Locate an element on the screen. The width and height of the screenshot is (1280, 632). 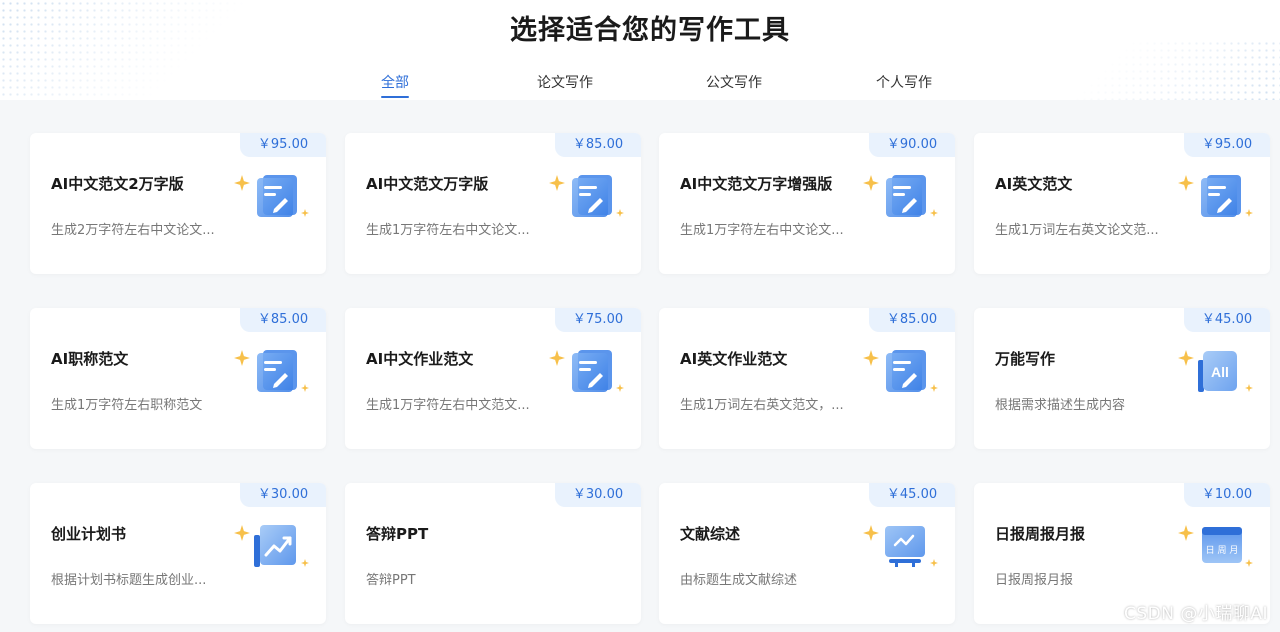
calendar-report-icon: 日 周 月 is located at coordinates (1221, 546).